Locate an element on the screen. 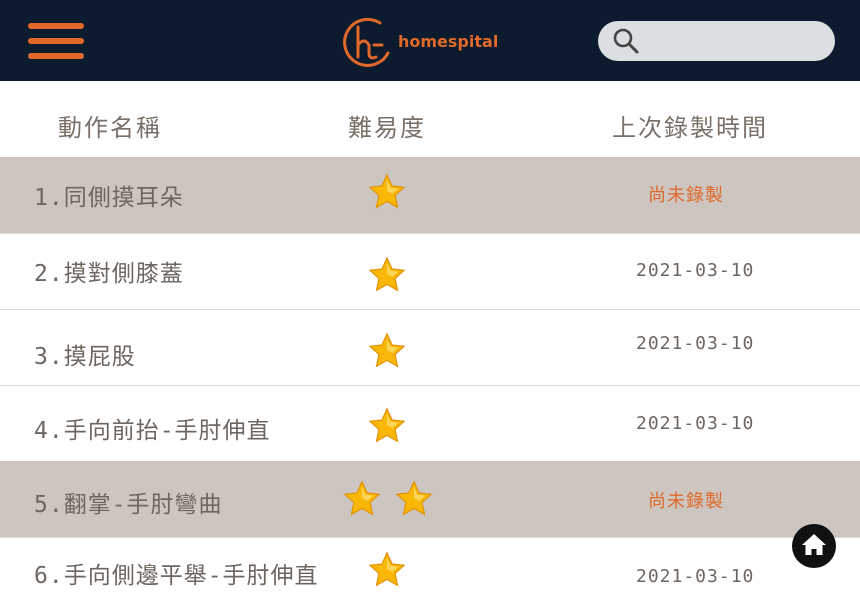  homespital-logo-icon is located at coordinates (366, 42).